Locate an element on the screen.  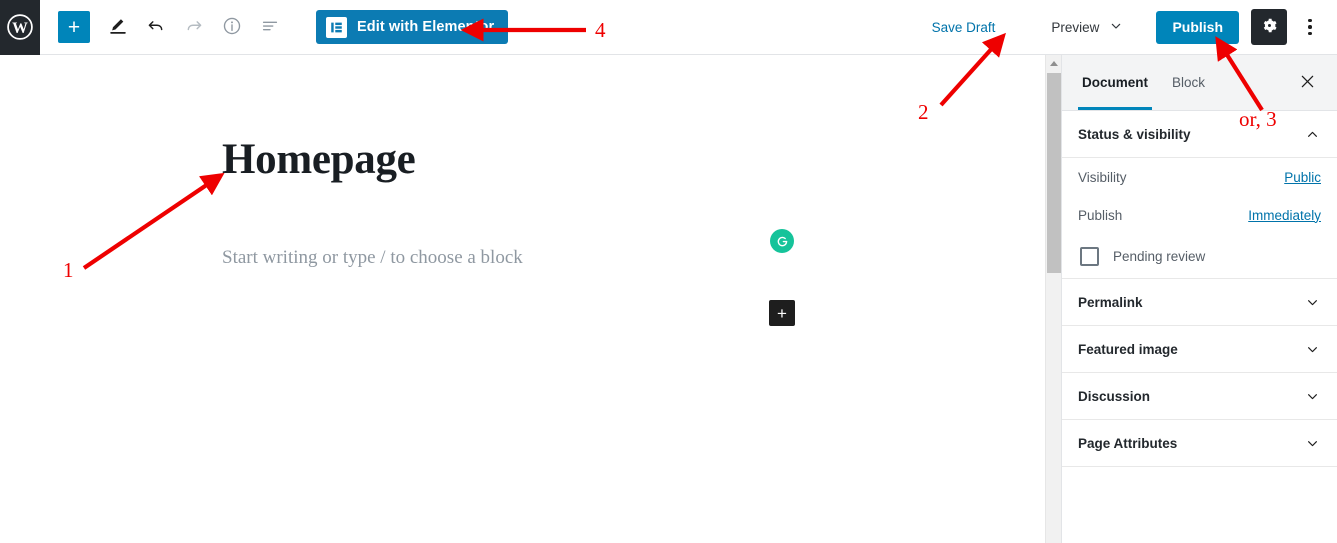
tab-block: Block is located at coordinates (1188, 82).